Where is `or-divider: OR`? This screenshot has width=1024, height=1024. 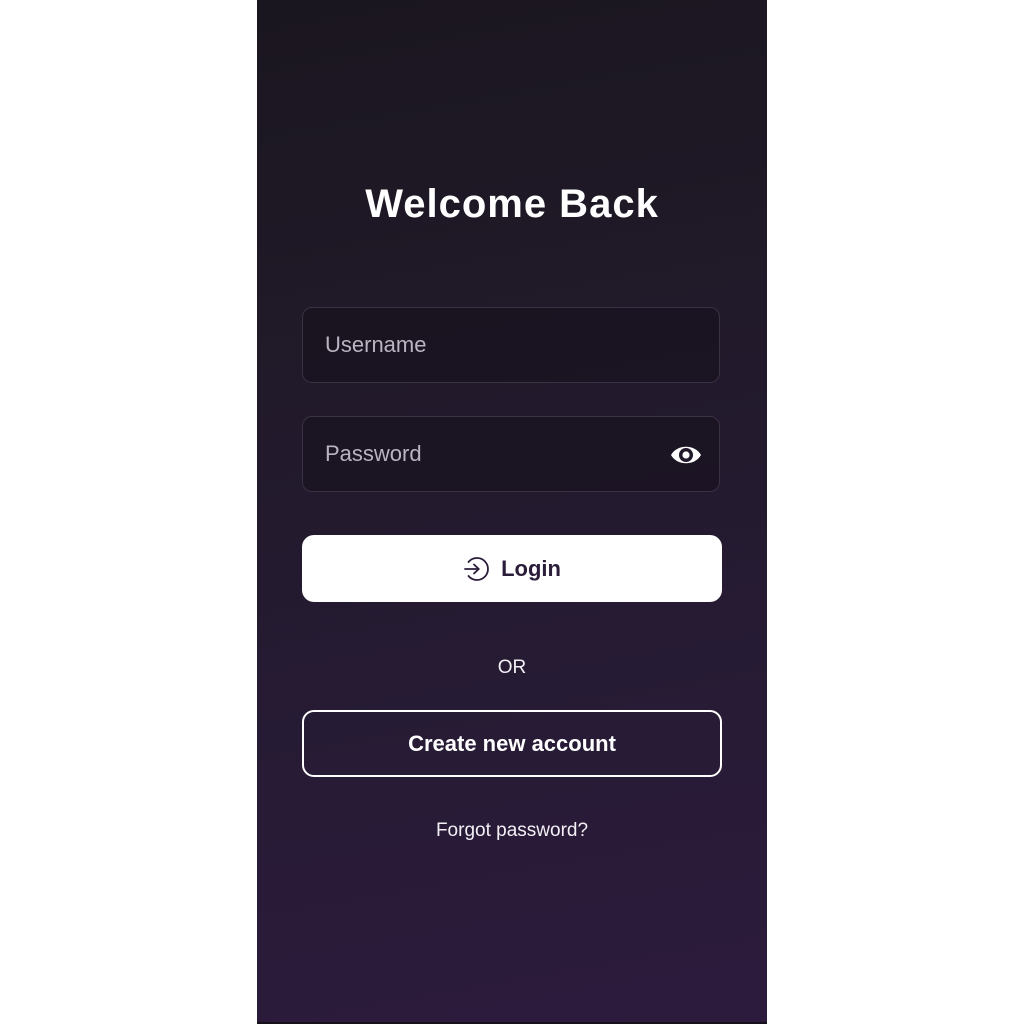
or-divider: OR is located at coordinates (512, 667).